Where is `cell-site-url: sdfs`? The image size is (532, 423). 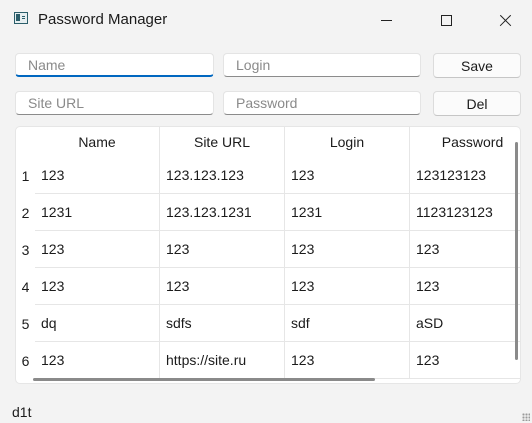
cell-site-url: sdfs is located at coordinates (222, 323).